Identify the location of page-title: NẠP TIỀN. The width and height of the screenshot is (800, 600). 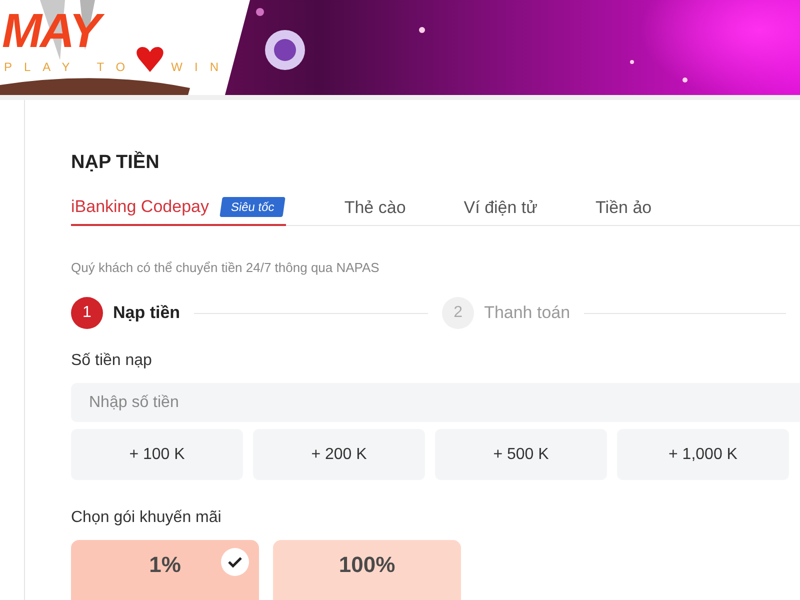
(115, 162).